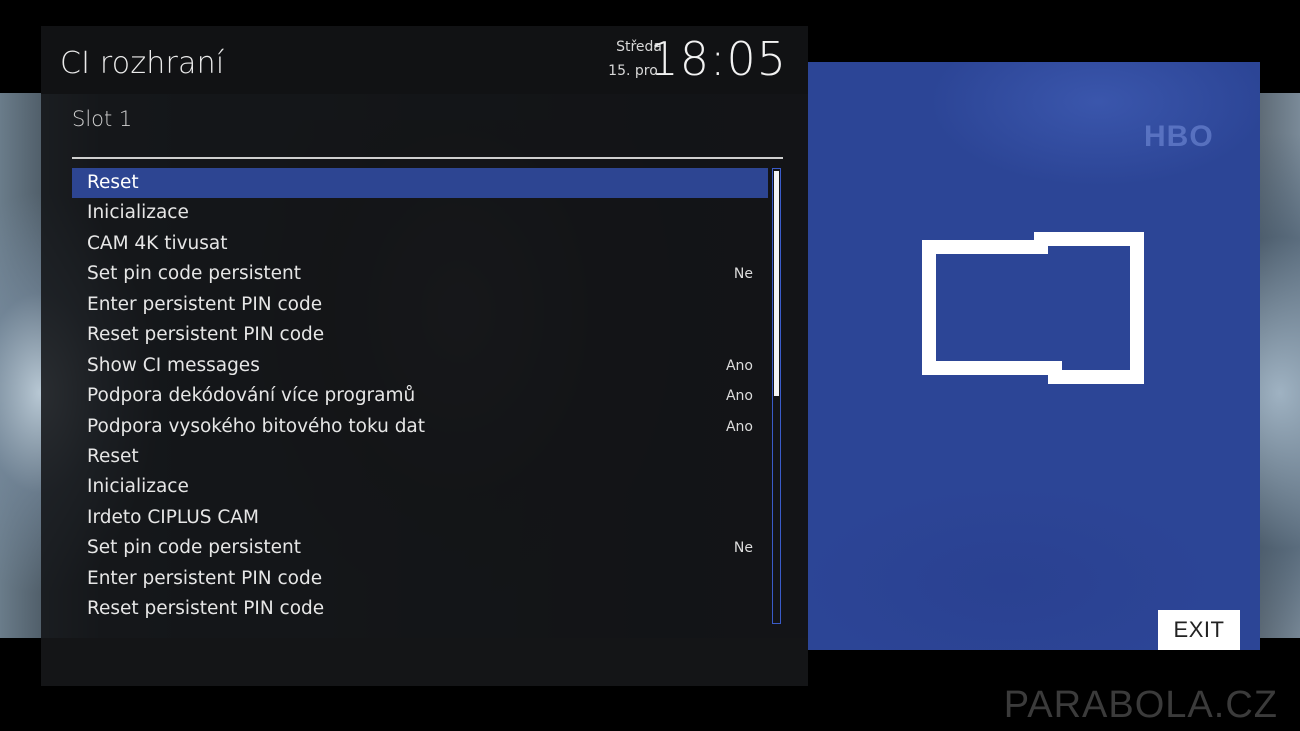 The width and height of the screenshot is (1300, 731). Describe the element at coordinates (420, 244) in the screenshot. I see `menu-item-cam-name: CAM 4K tivusat` at that location.